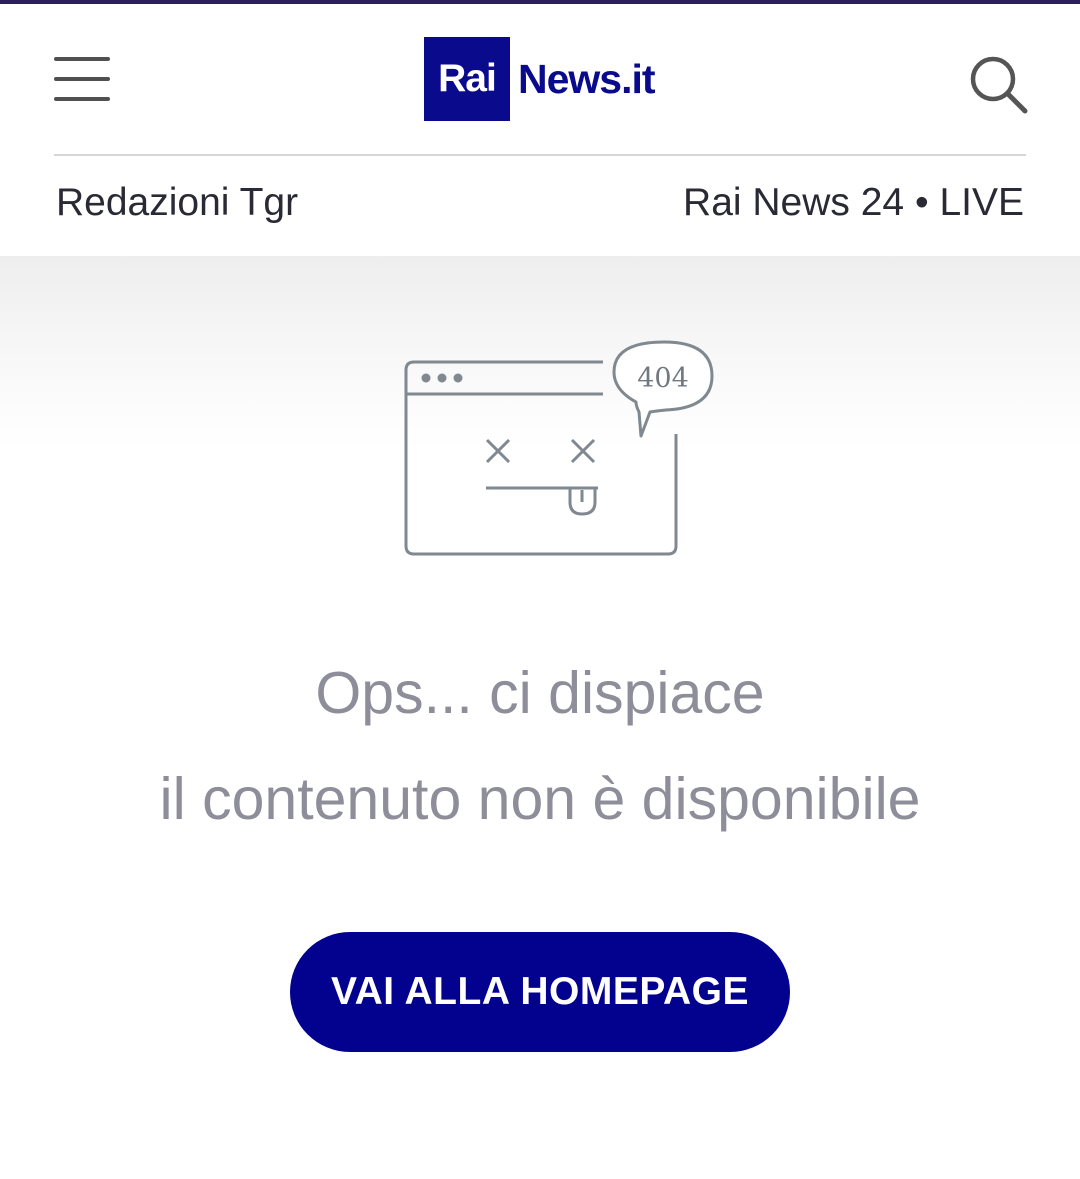 The image size is (1080, 1179). I want to click on rainews-logo: Rai News.it, so click(540, 79).